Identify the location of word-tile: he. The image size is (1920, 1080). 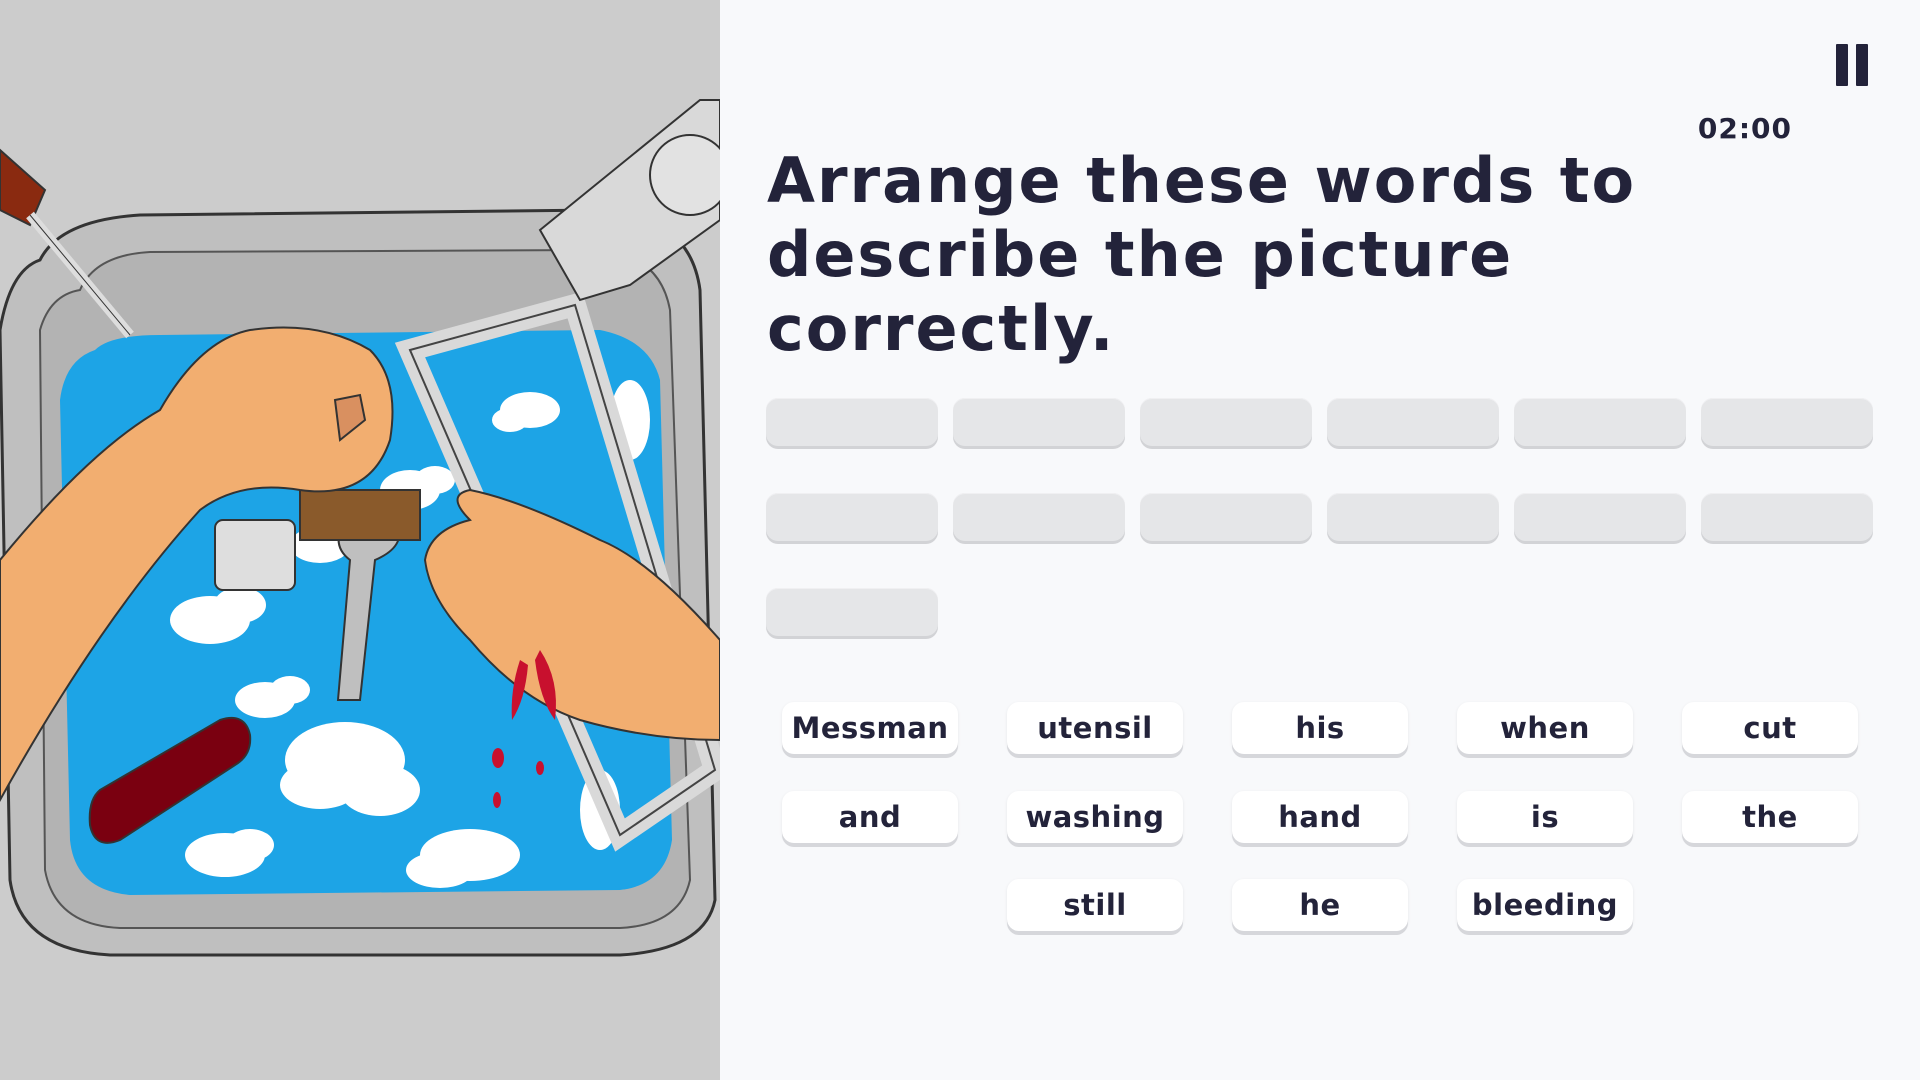
(1320, 905).